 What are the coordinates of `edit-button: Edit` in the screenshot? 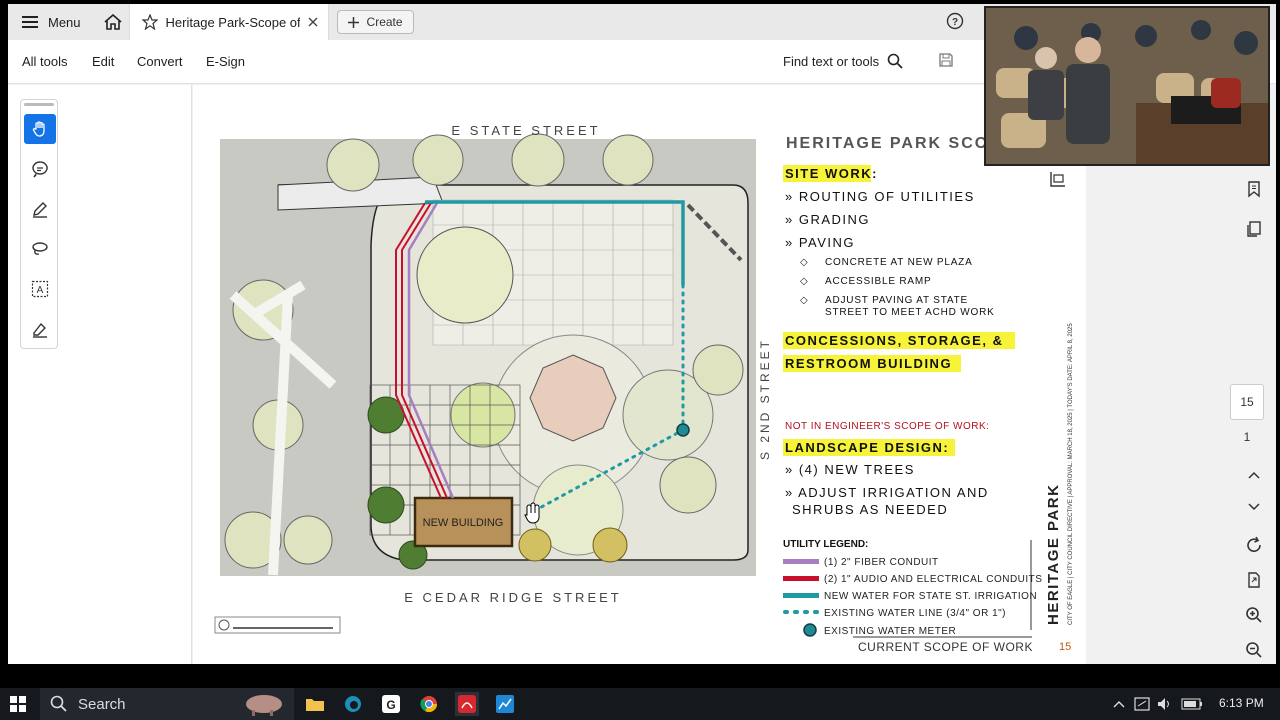 It's located at (103, 61).